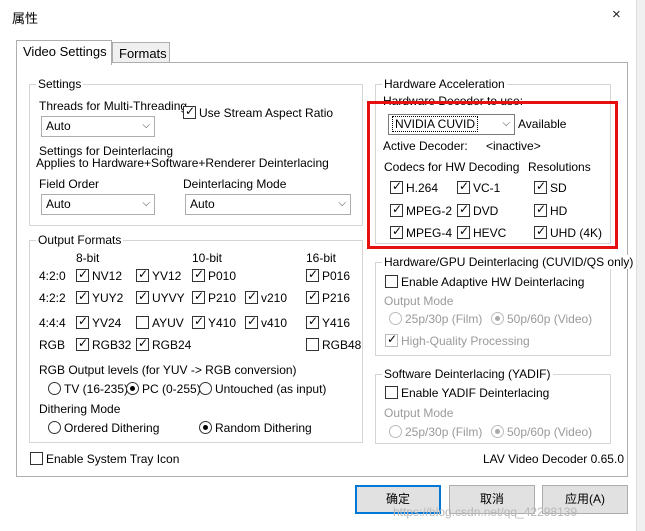 Image resolution: width=645 pixels, height=531 pixels. I want to click on format-label-v410: v410, so click(274, 323).